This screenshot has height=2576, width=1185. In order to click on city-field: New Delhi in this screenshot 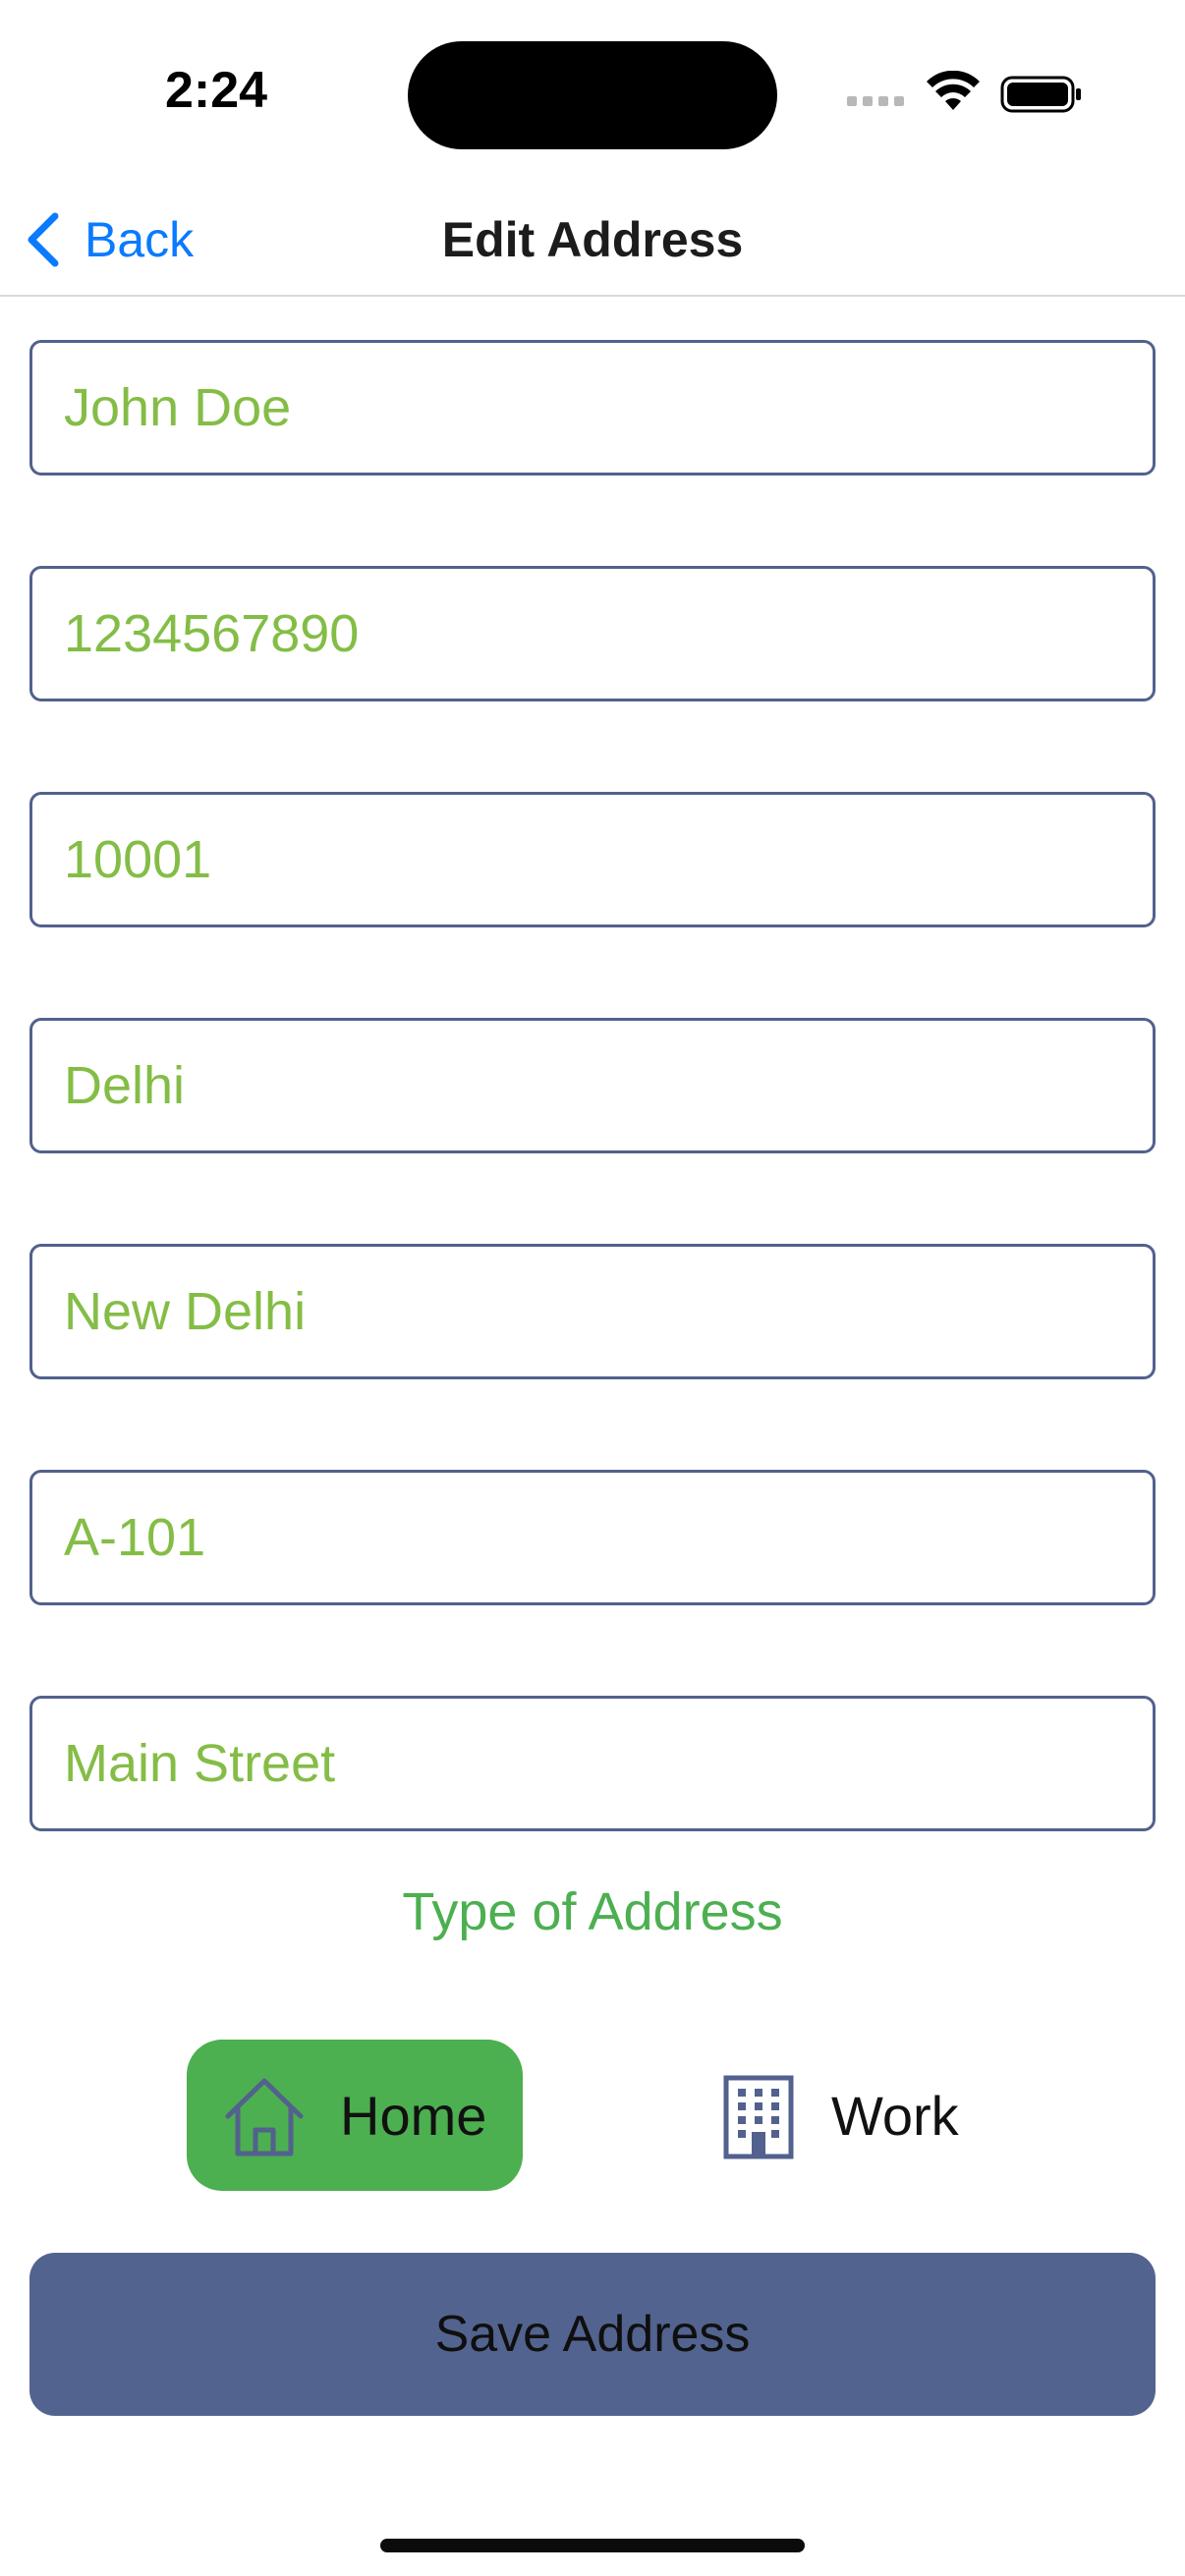, I will do `click(592, 1311)`.